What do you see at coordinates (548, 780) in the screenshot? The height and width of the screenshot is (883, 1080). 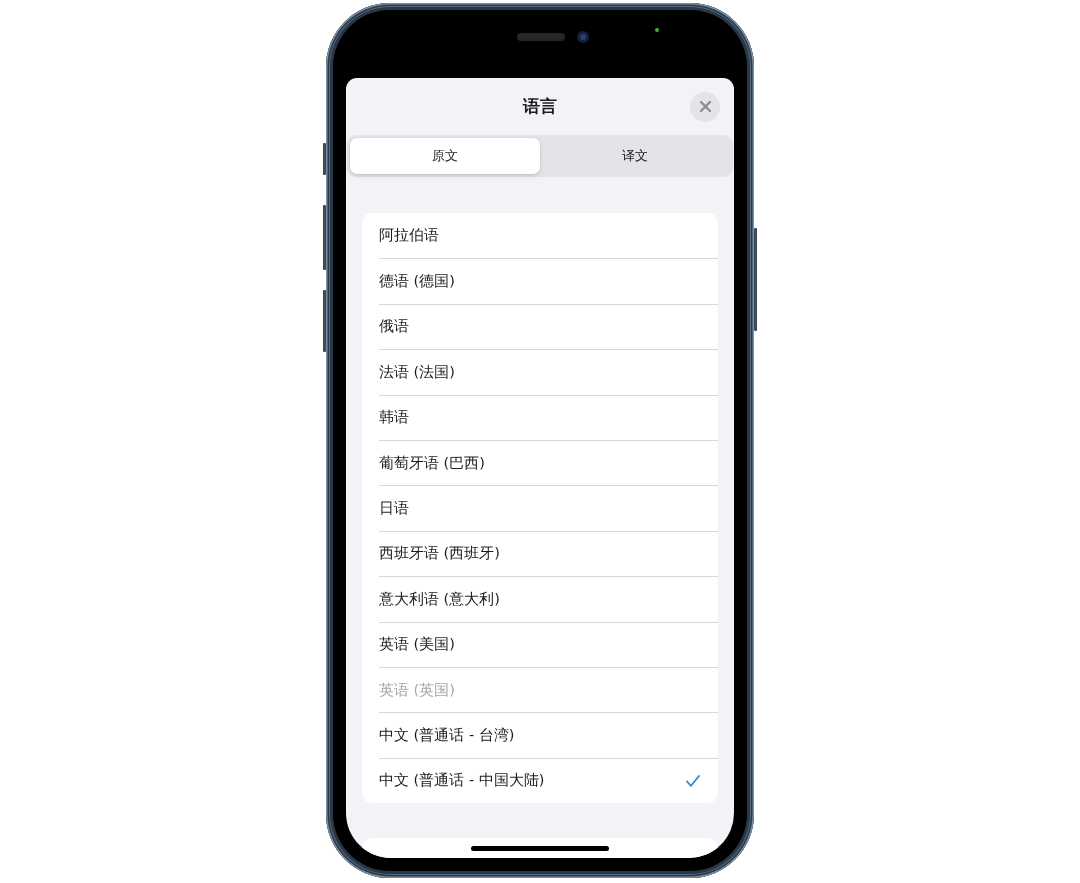 I see `language-option: 中文 (普通话 - 中国大陆)` at bounding box center [548, 780].